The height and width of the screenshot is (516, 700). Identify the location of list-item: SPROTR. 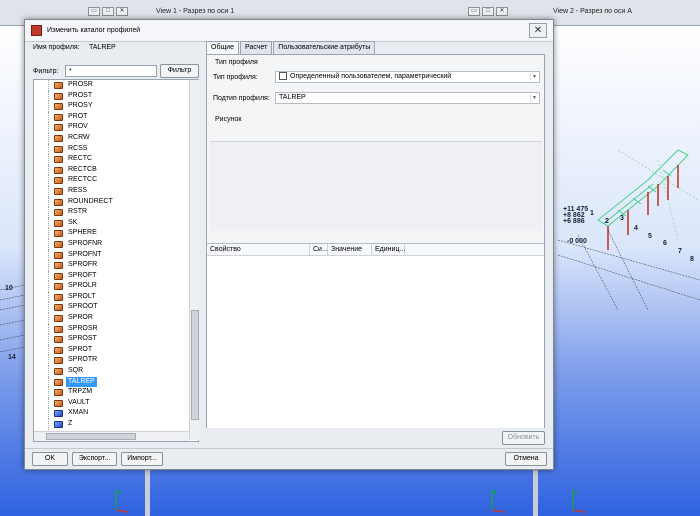
(116, 361).